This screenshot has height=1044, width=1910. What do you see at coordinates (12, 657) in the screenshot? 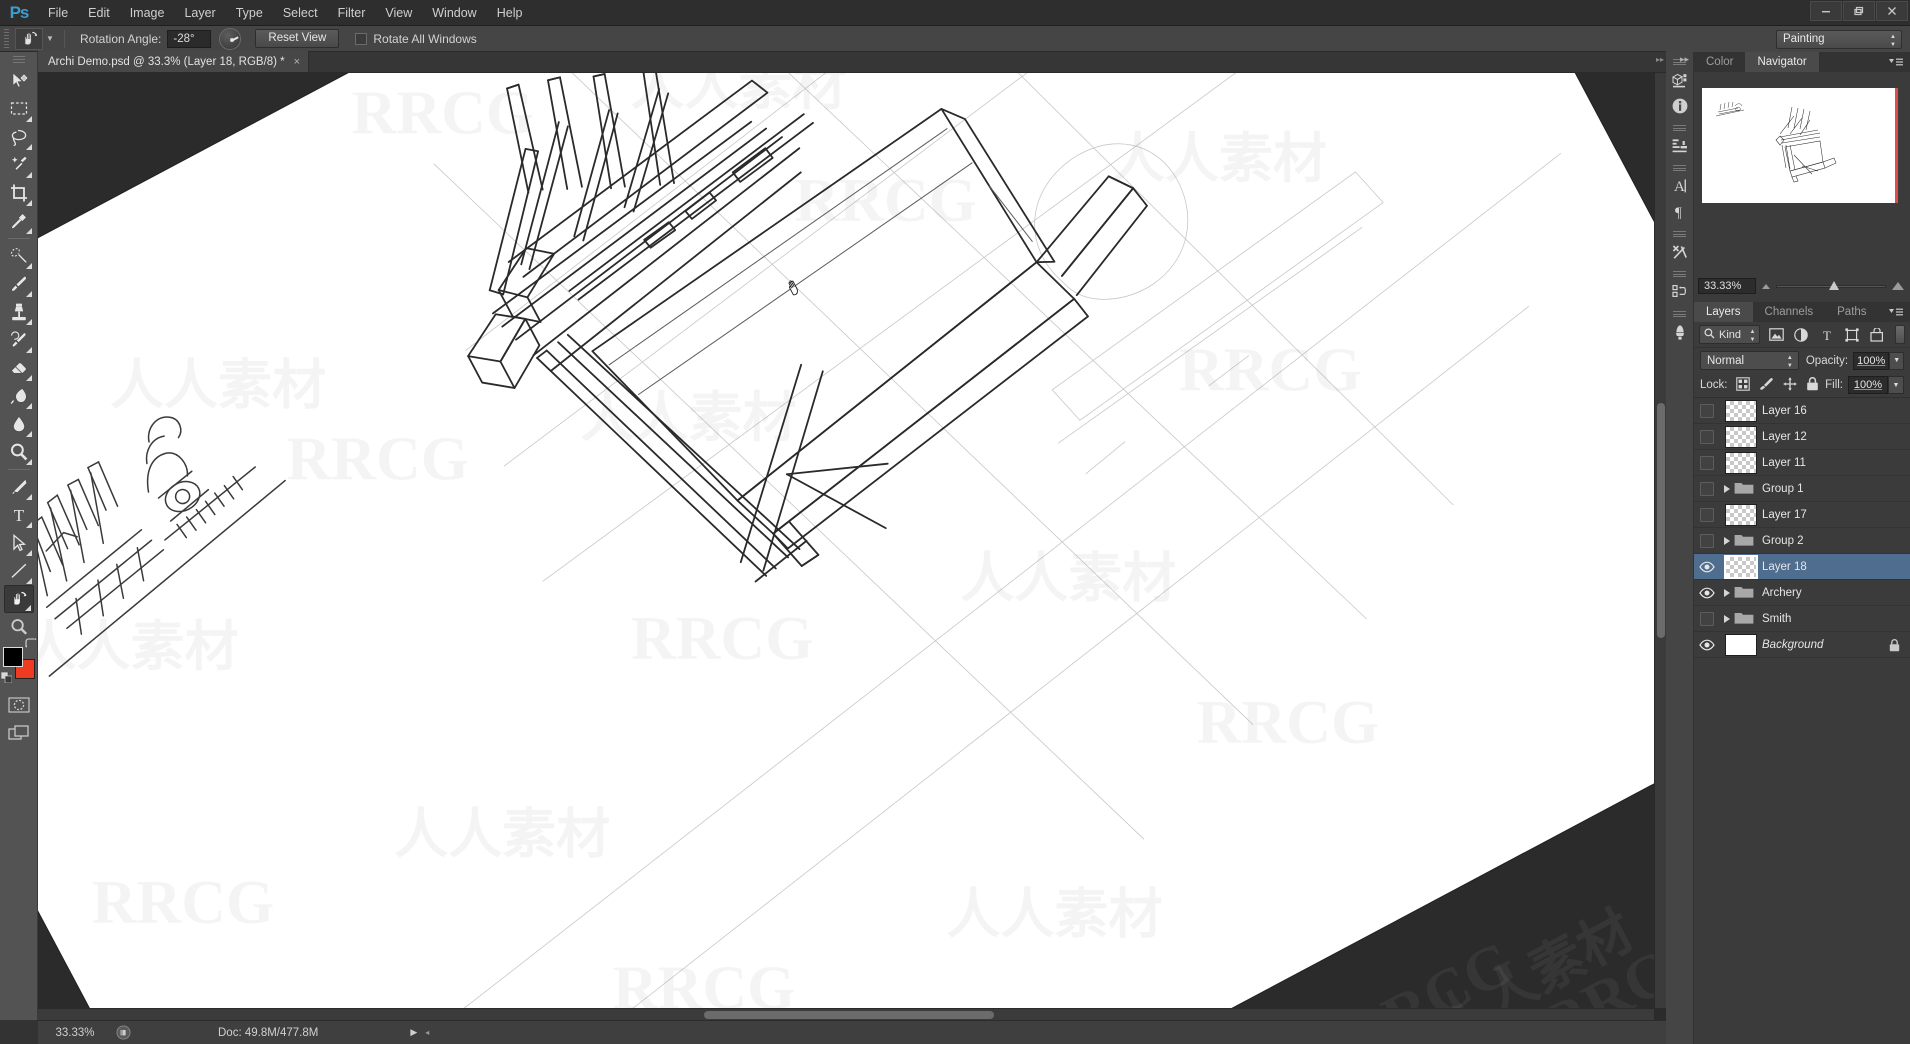
I see `foreground-color-swatch` at bounding box center [12, 657].